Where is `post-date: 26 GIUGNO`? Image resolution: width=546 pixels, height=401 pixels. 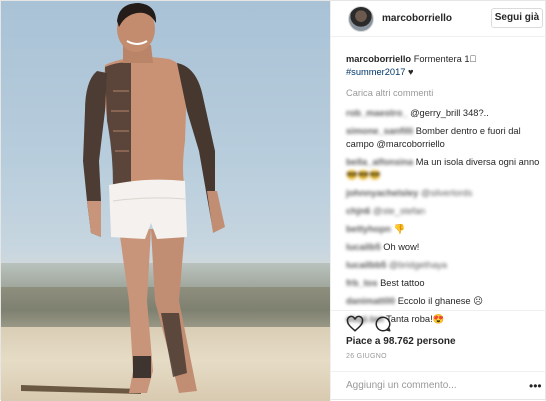 post-date: 26 GIUGNO is located at coordinates (366, 356).